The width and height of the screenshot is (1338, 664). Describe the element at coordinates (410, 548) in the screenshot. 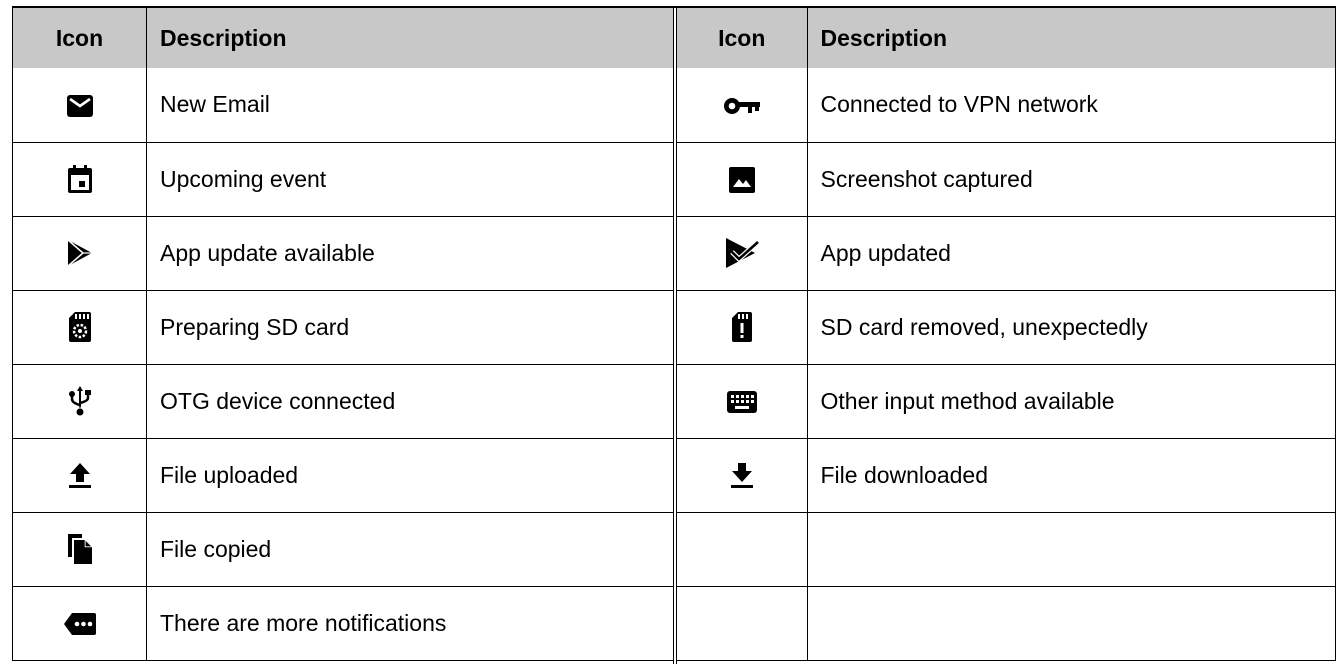

I see `description-cell: File copied` at that location.